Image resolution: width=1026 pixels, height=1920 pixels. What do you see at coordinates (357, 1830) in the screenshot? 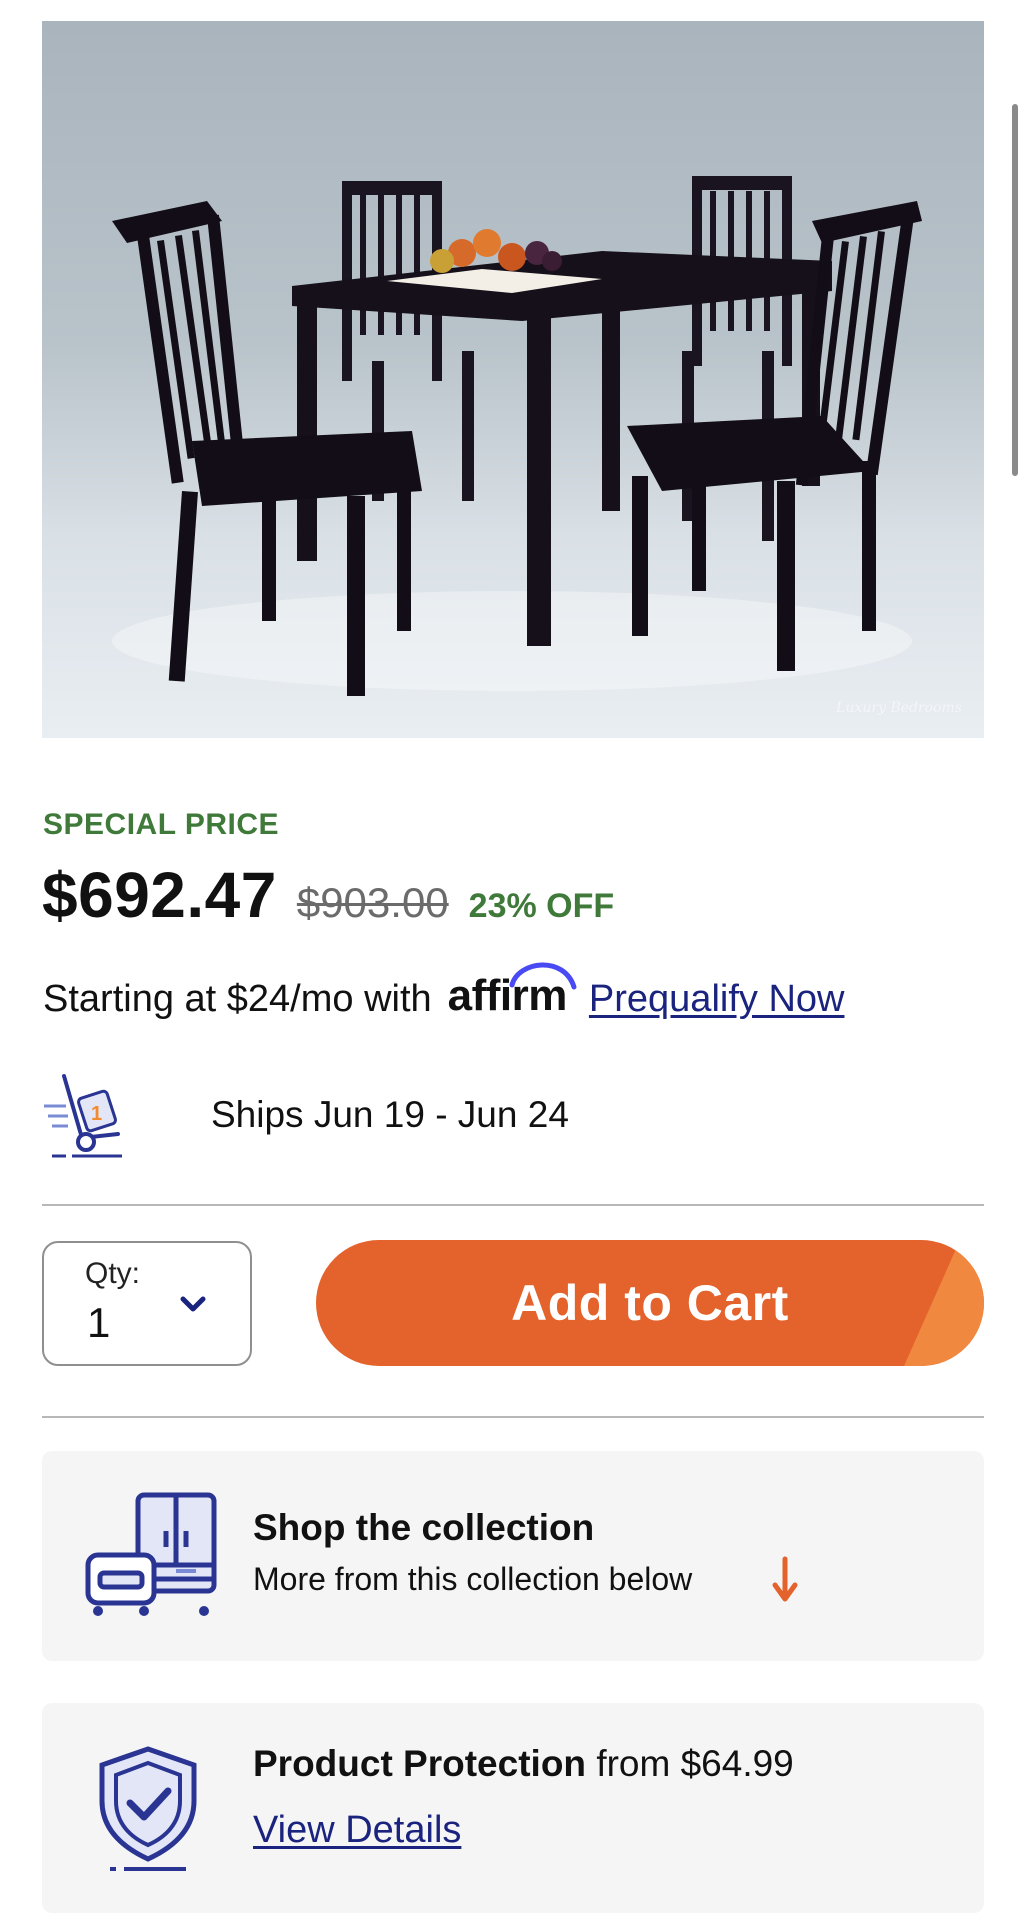
I see `view-details-link: View Details` at bounding box center [357, 1830].